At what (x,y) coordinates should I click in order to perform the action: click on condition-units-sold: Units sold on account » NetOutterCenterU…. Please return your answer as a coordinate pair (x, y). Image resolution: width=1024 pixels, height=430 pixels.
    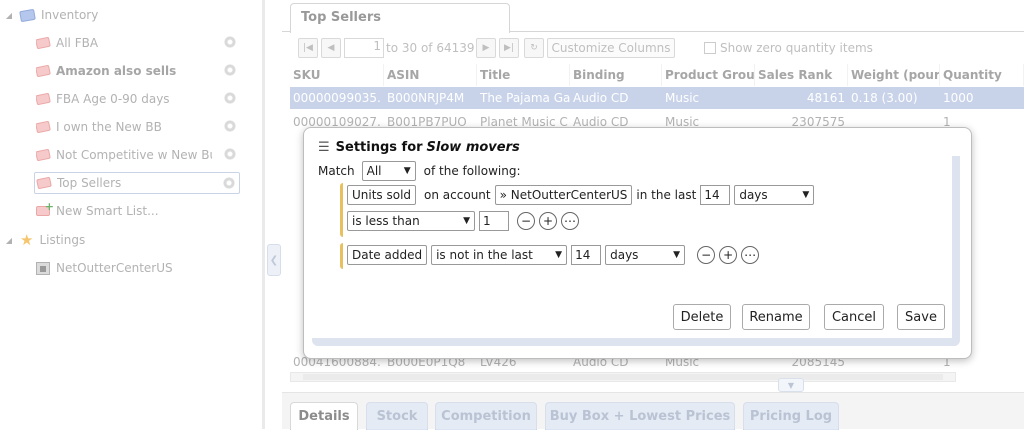
    Looking at the image, I should click on (580, 210).